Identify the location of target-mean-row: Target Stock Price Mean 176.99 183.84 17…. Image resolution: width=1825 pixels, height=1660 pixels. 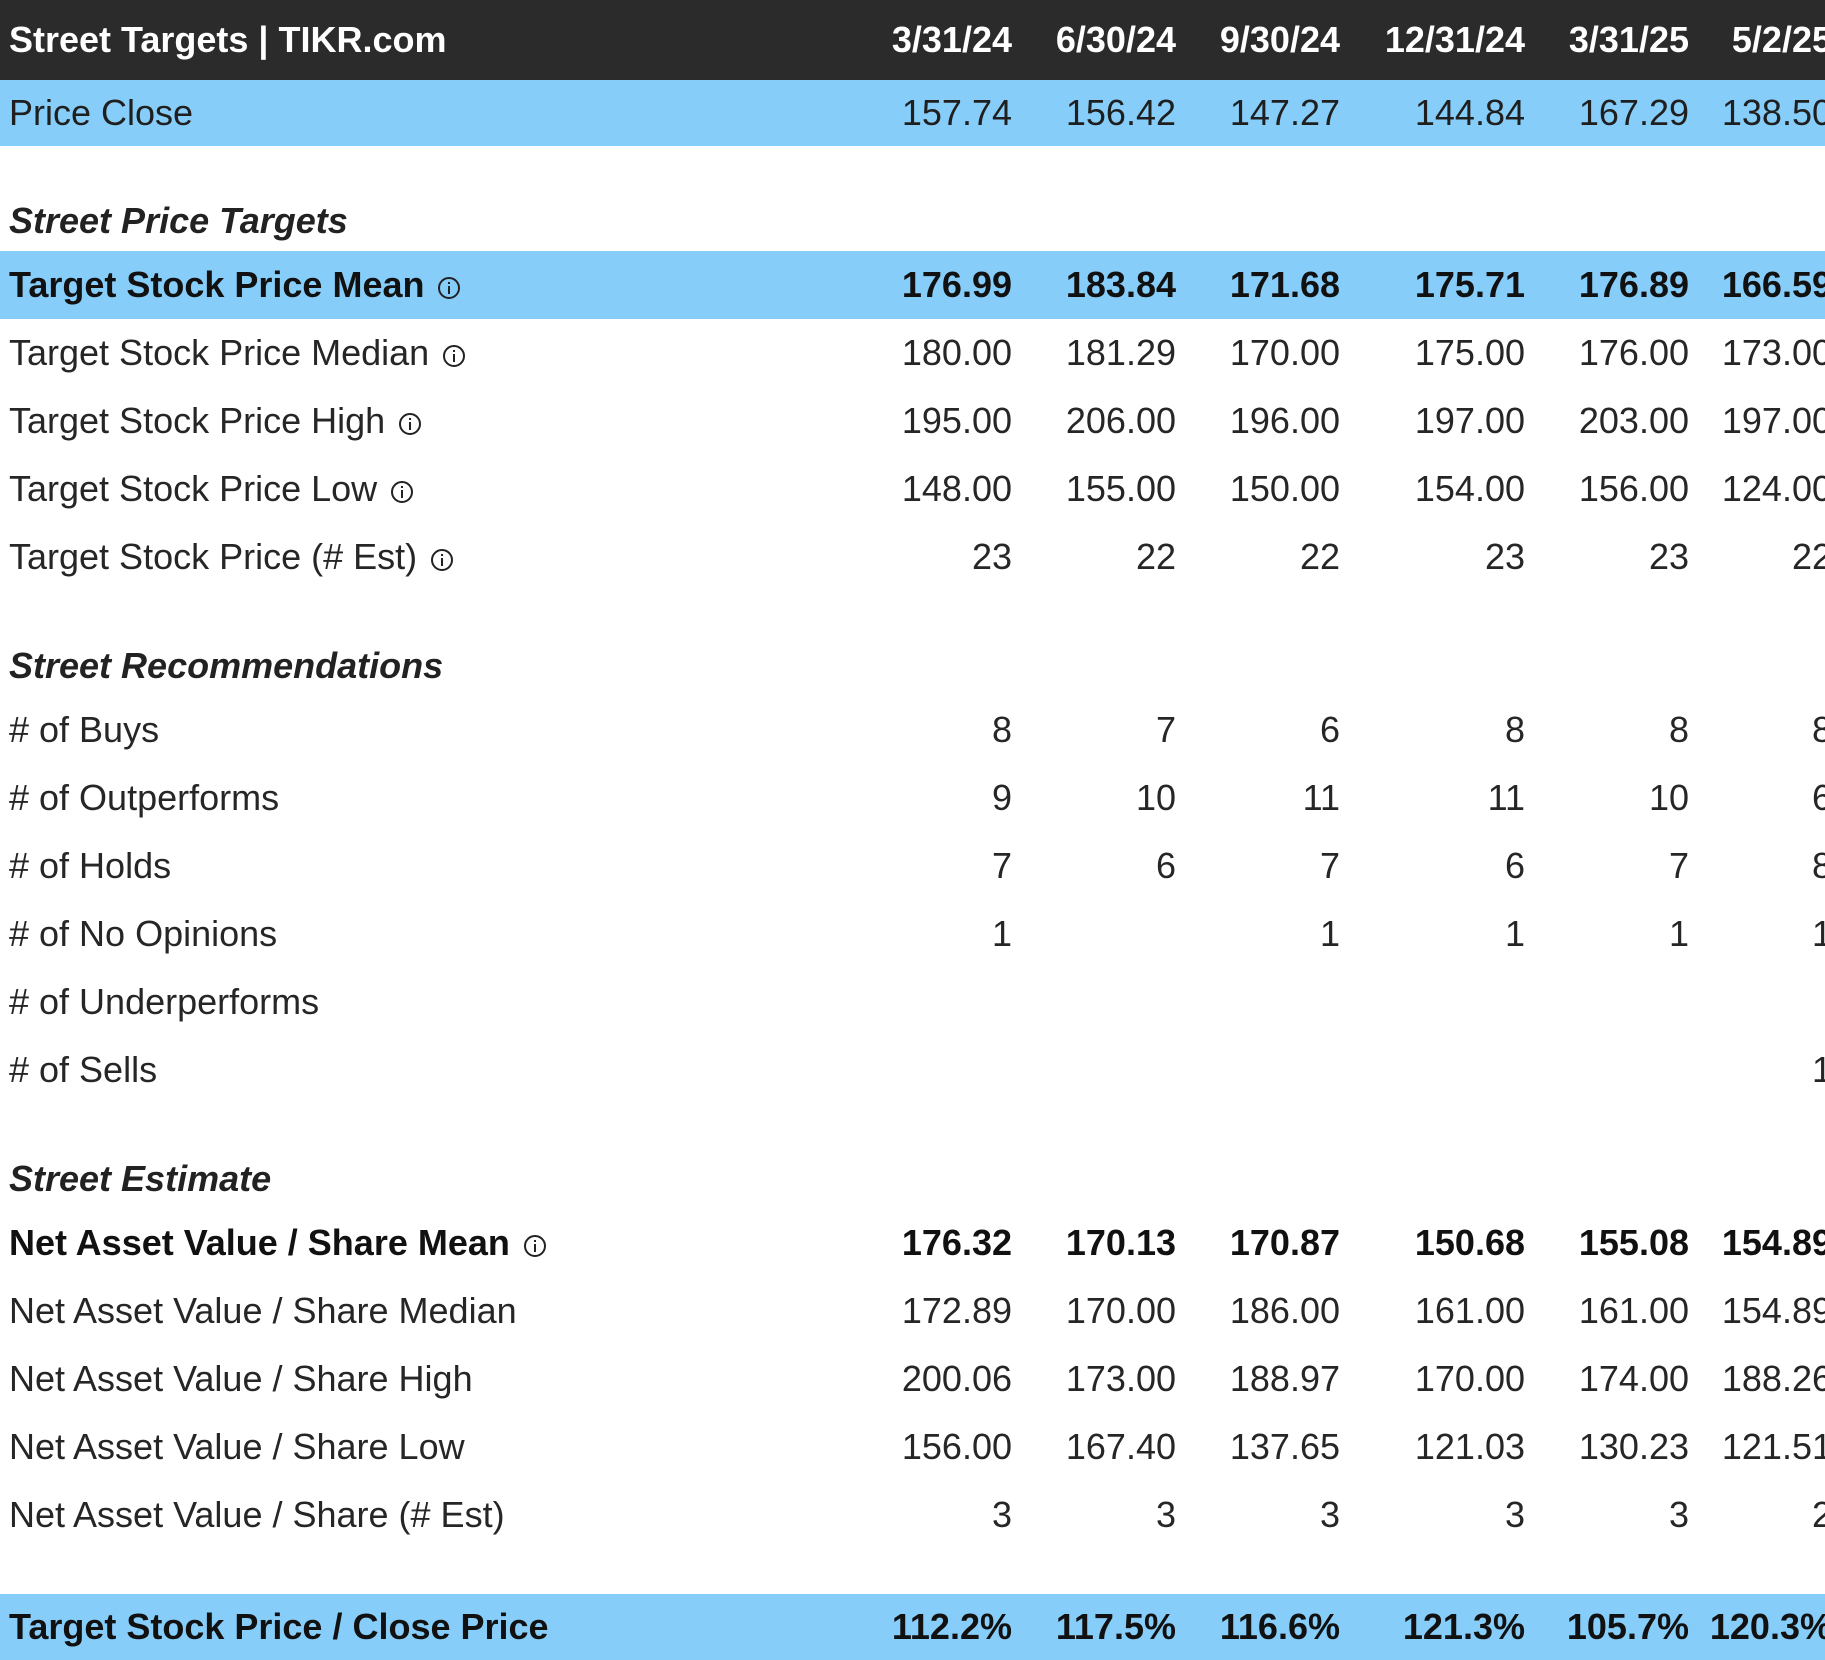
(912, 285).